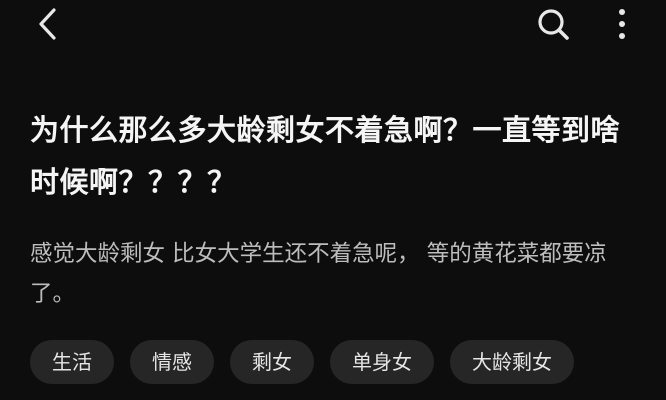 The image size is (666, 400). I want to click on tag-shengnv: 剩女, so click(272, 362).